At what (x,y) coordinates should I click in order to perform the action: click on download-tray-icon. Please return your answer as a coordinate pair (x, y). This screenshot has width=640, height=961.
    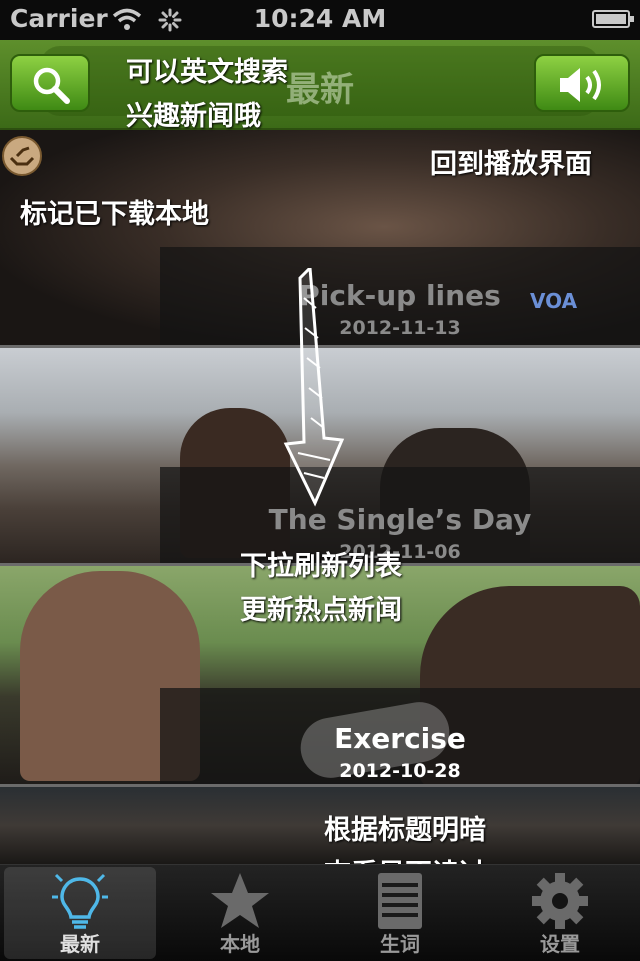
    Looking at the image, I should click on (22, 156).